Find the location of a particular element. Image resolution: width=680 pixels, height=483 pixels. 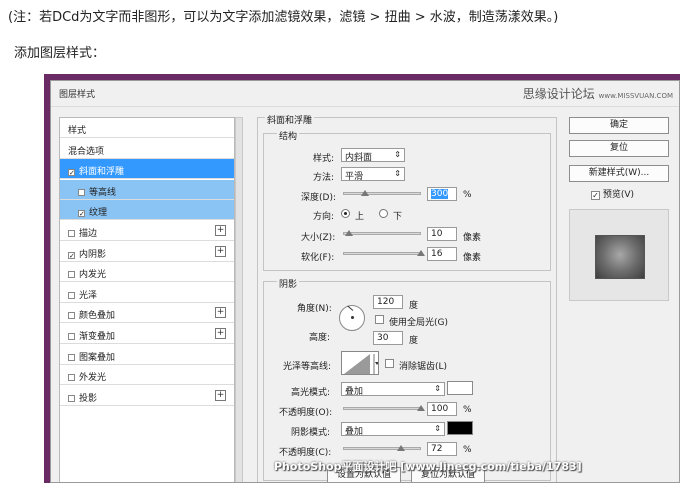

highlight-color-swatch is located at coordinates (460, 388).